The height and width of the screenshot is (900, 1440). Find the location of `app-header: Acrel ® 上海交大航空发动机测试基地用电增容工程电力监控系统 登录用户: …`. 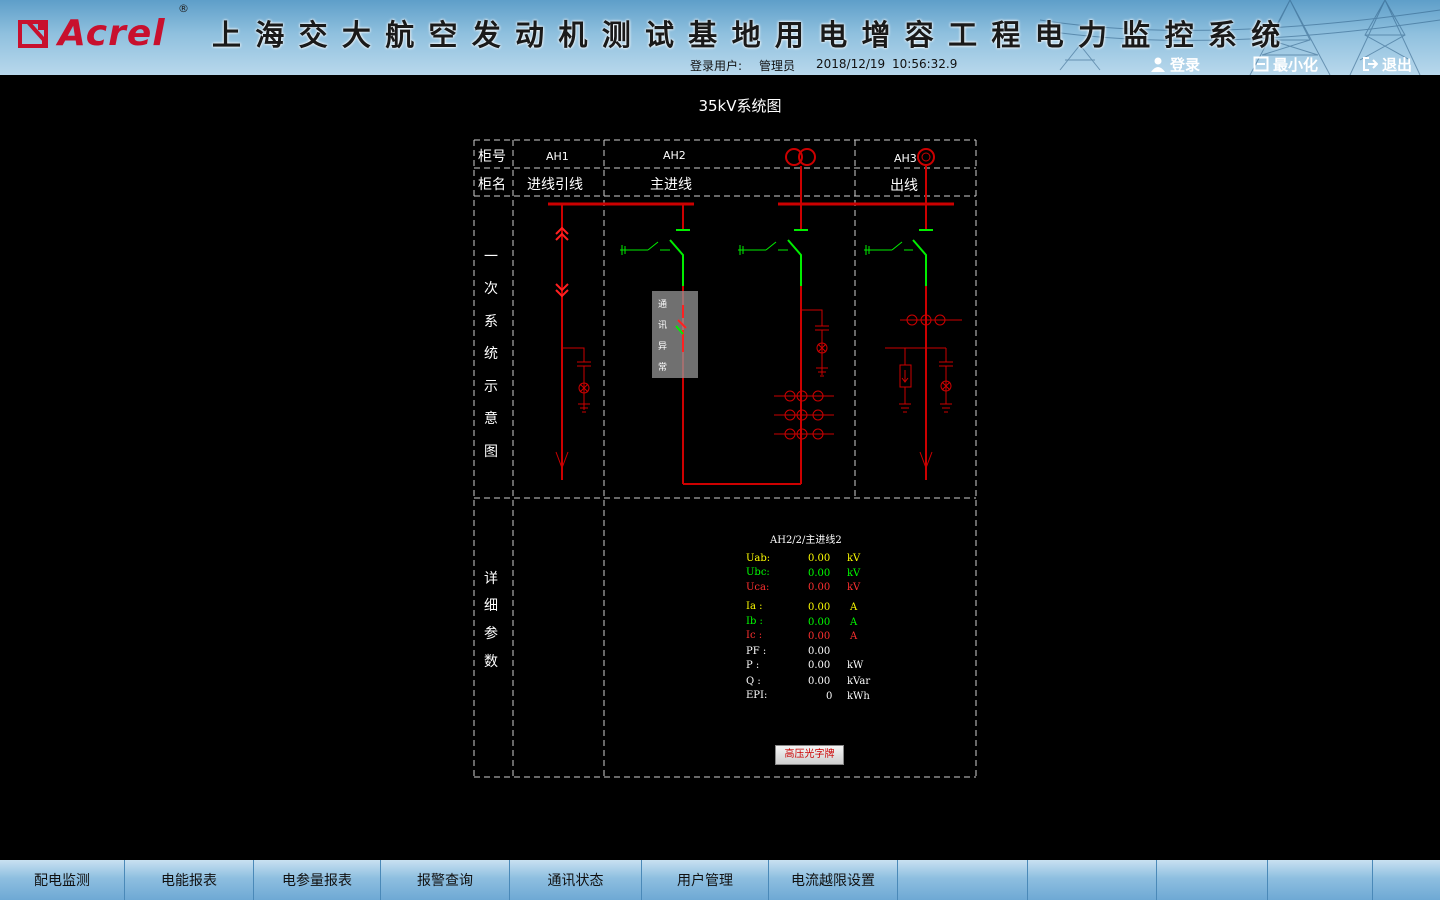

app-header: Acrel ® 上海交大航空发动机测试基地用电增容工程电力监控系统 登录用户: … is located at coordinates (720, 37).